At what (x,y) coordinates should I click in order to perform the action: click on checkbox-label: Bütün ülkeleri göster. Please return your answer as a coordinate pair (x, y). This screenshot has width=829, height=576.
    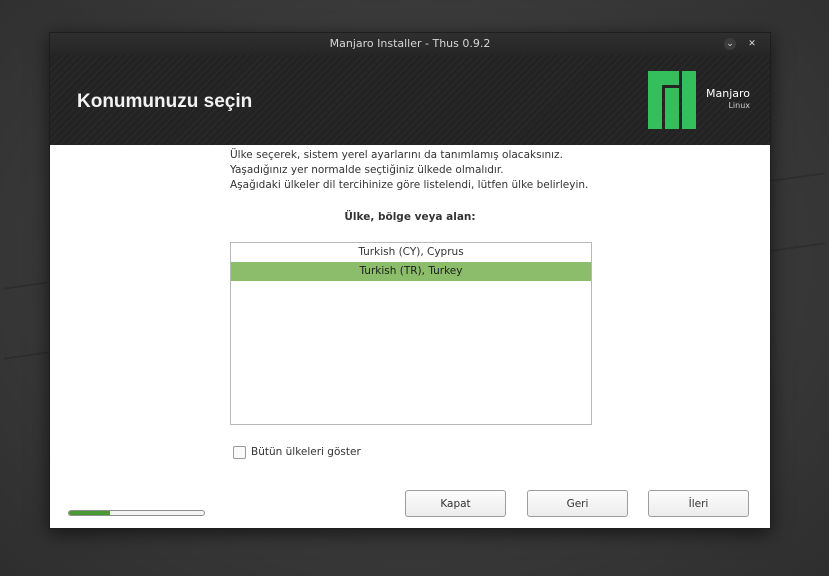
    Looking at the image, I should click on (306, 452).